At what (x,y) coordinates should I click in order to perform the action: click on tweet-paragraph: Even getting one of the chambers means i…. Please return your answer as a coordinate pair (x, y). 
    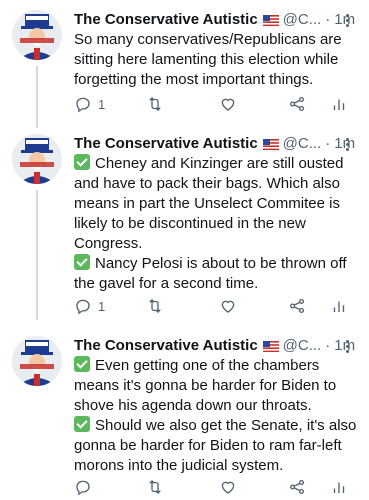
    Looking at the image, I should click on (216, 386).